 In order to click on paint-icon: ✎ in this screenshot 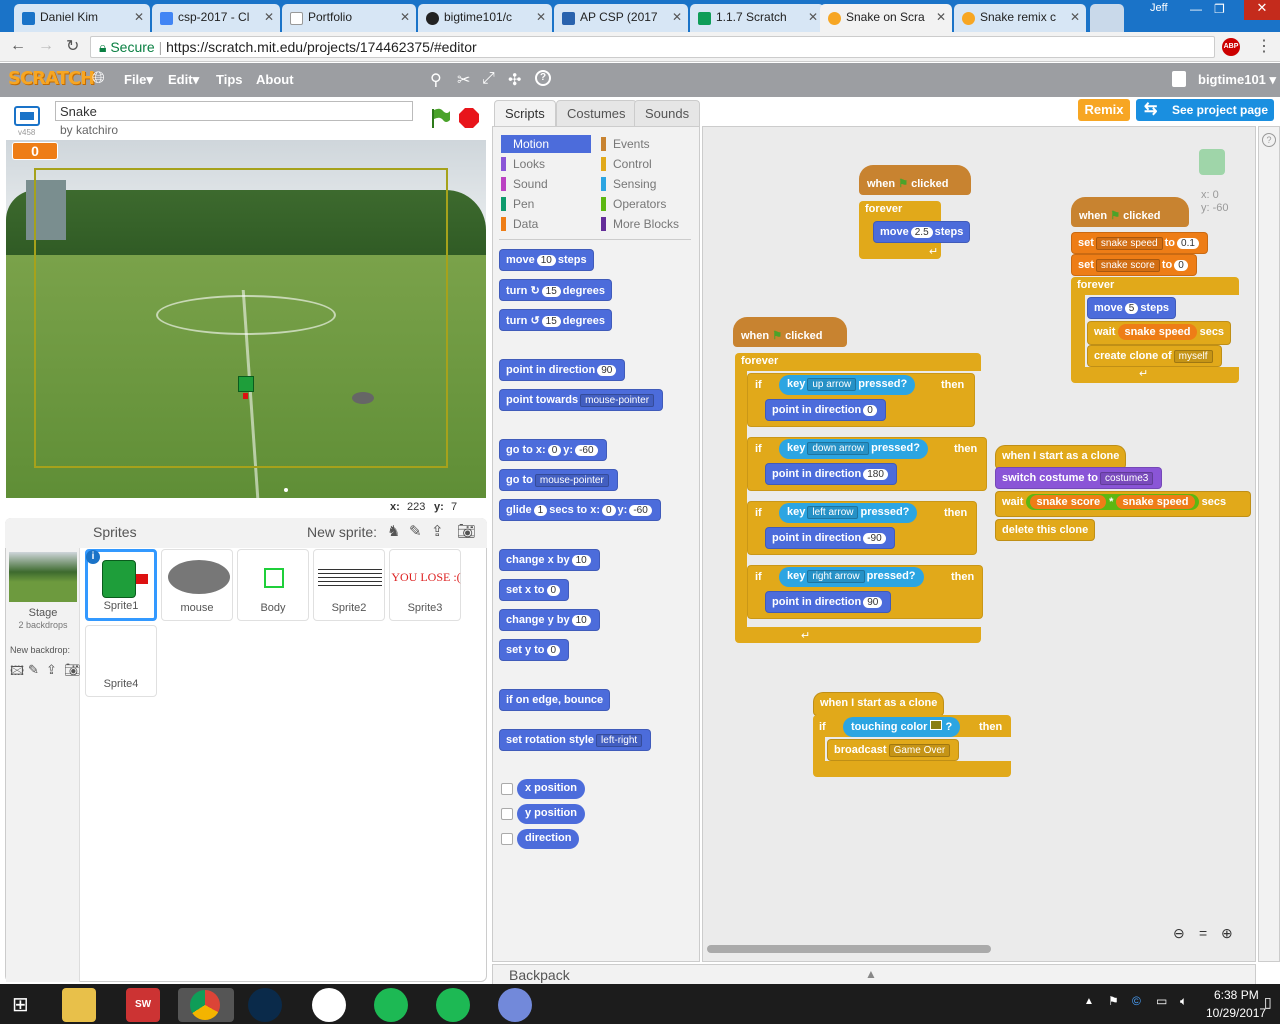, I will do `click(415, 531)`.